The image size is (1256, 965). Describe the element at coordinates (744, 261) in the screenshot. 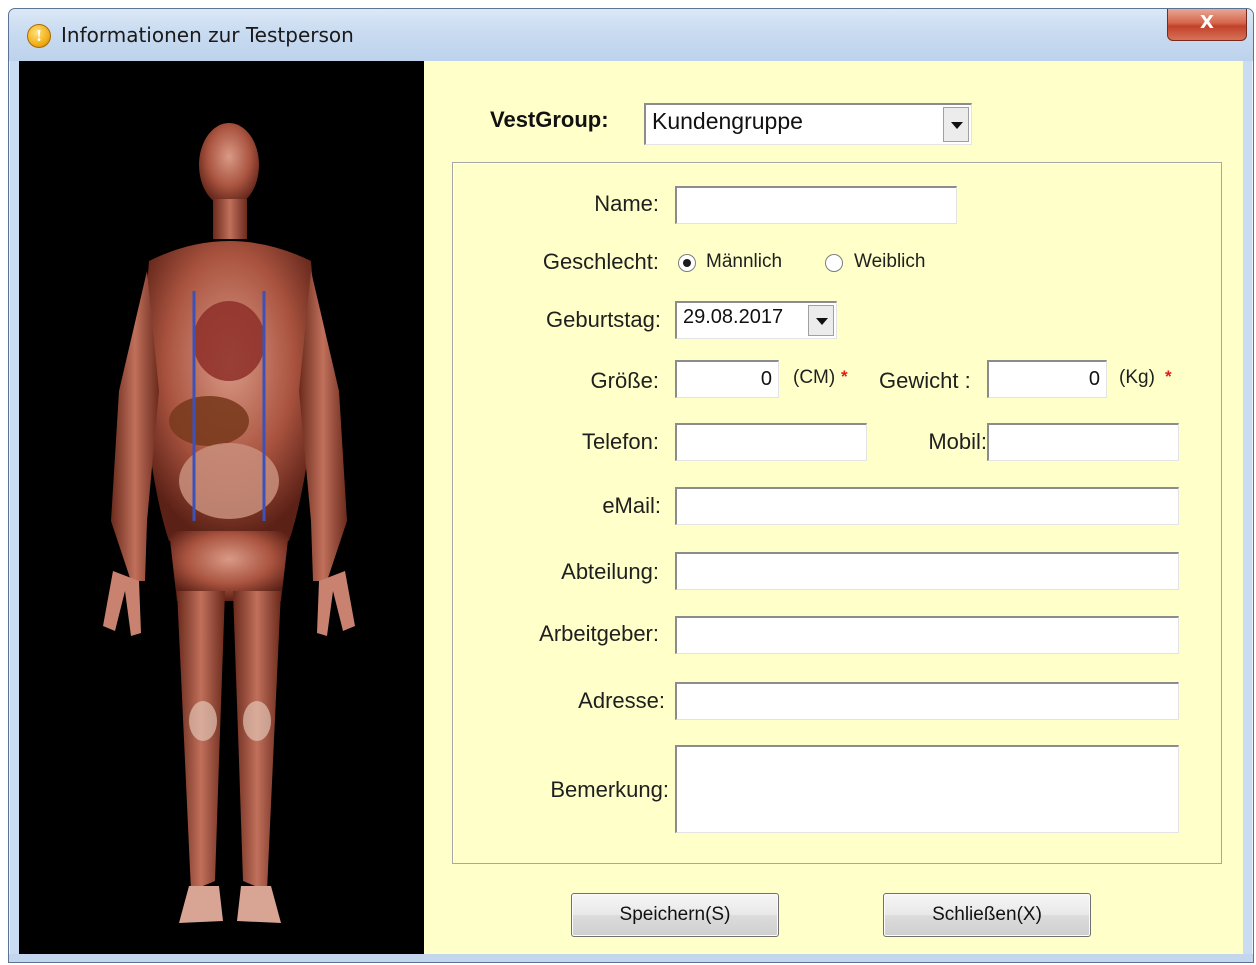

I see `gender-male-label: Männlich` at that location.